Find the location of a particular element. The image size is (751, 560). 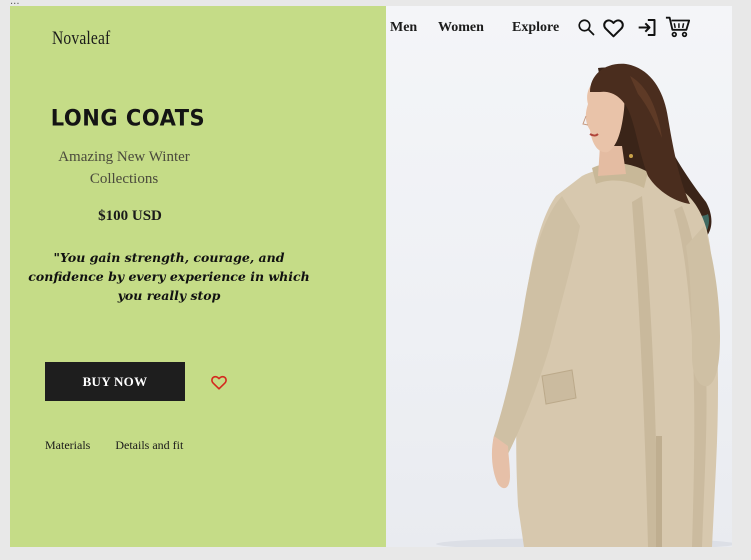

heart-outline-icon is located at coordinates (219, 382).